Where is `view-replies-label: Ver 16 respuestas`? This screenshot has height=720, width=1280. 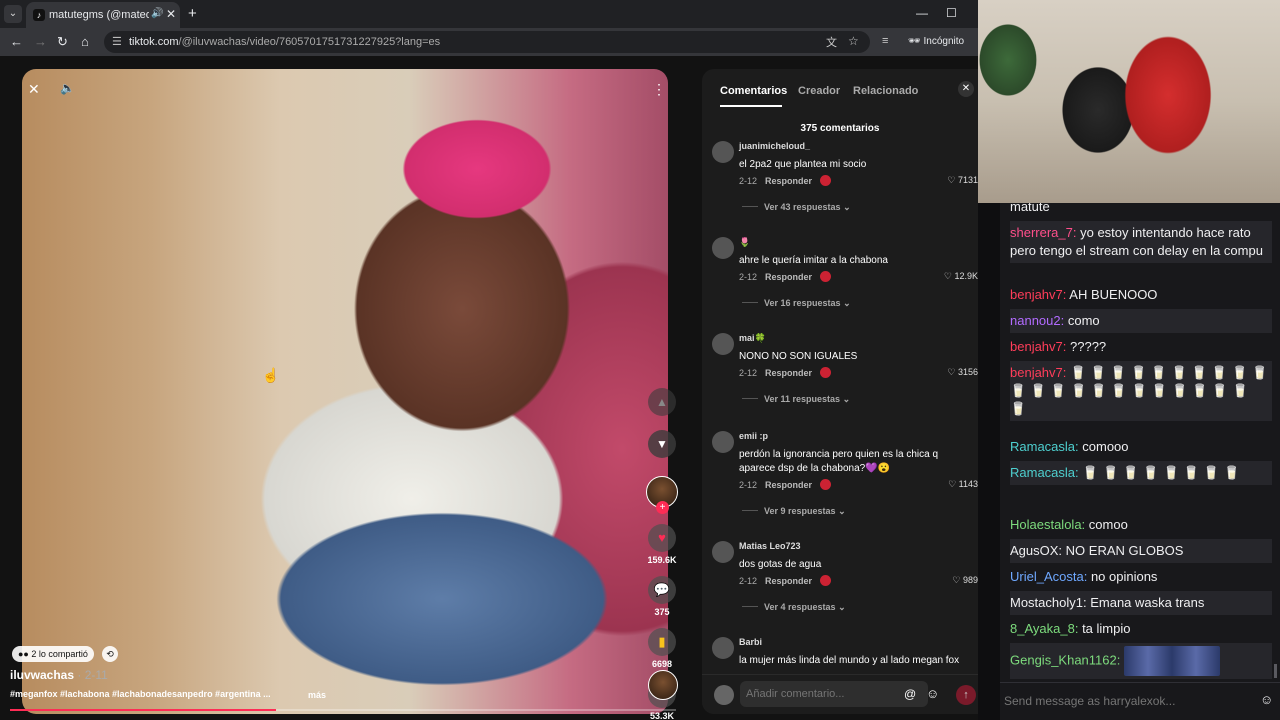 view-replies-label: Ver 16 respuestas is located at coordinates (802, 303).